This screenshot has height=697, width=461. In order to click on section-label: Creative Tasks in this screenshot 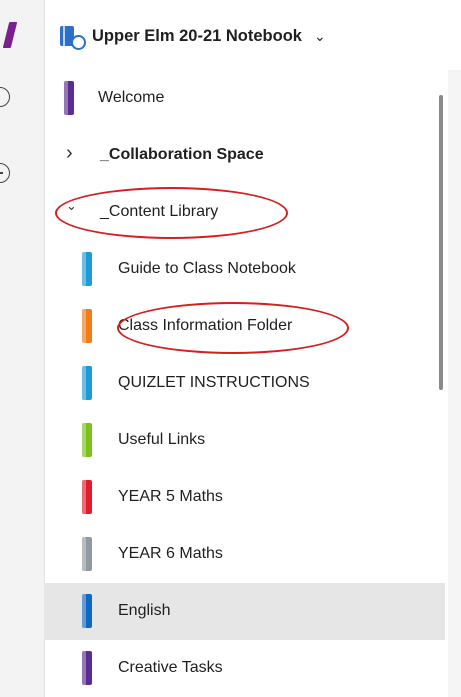, I will do `click(170, 667)`.